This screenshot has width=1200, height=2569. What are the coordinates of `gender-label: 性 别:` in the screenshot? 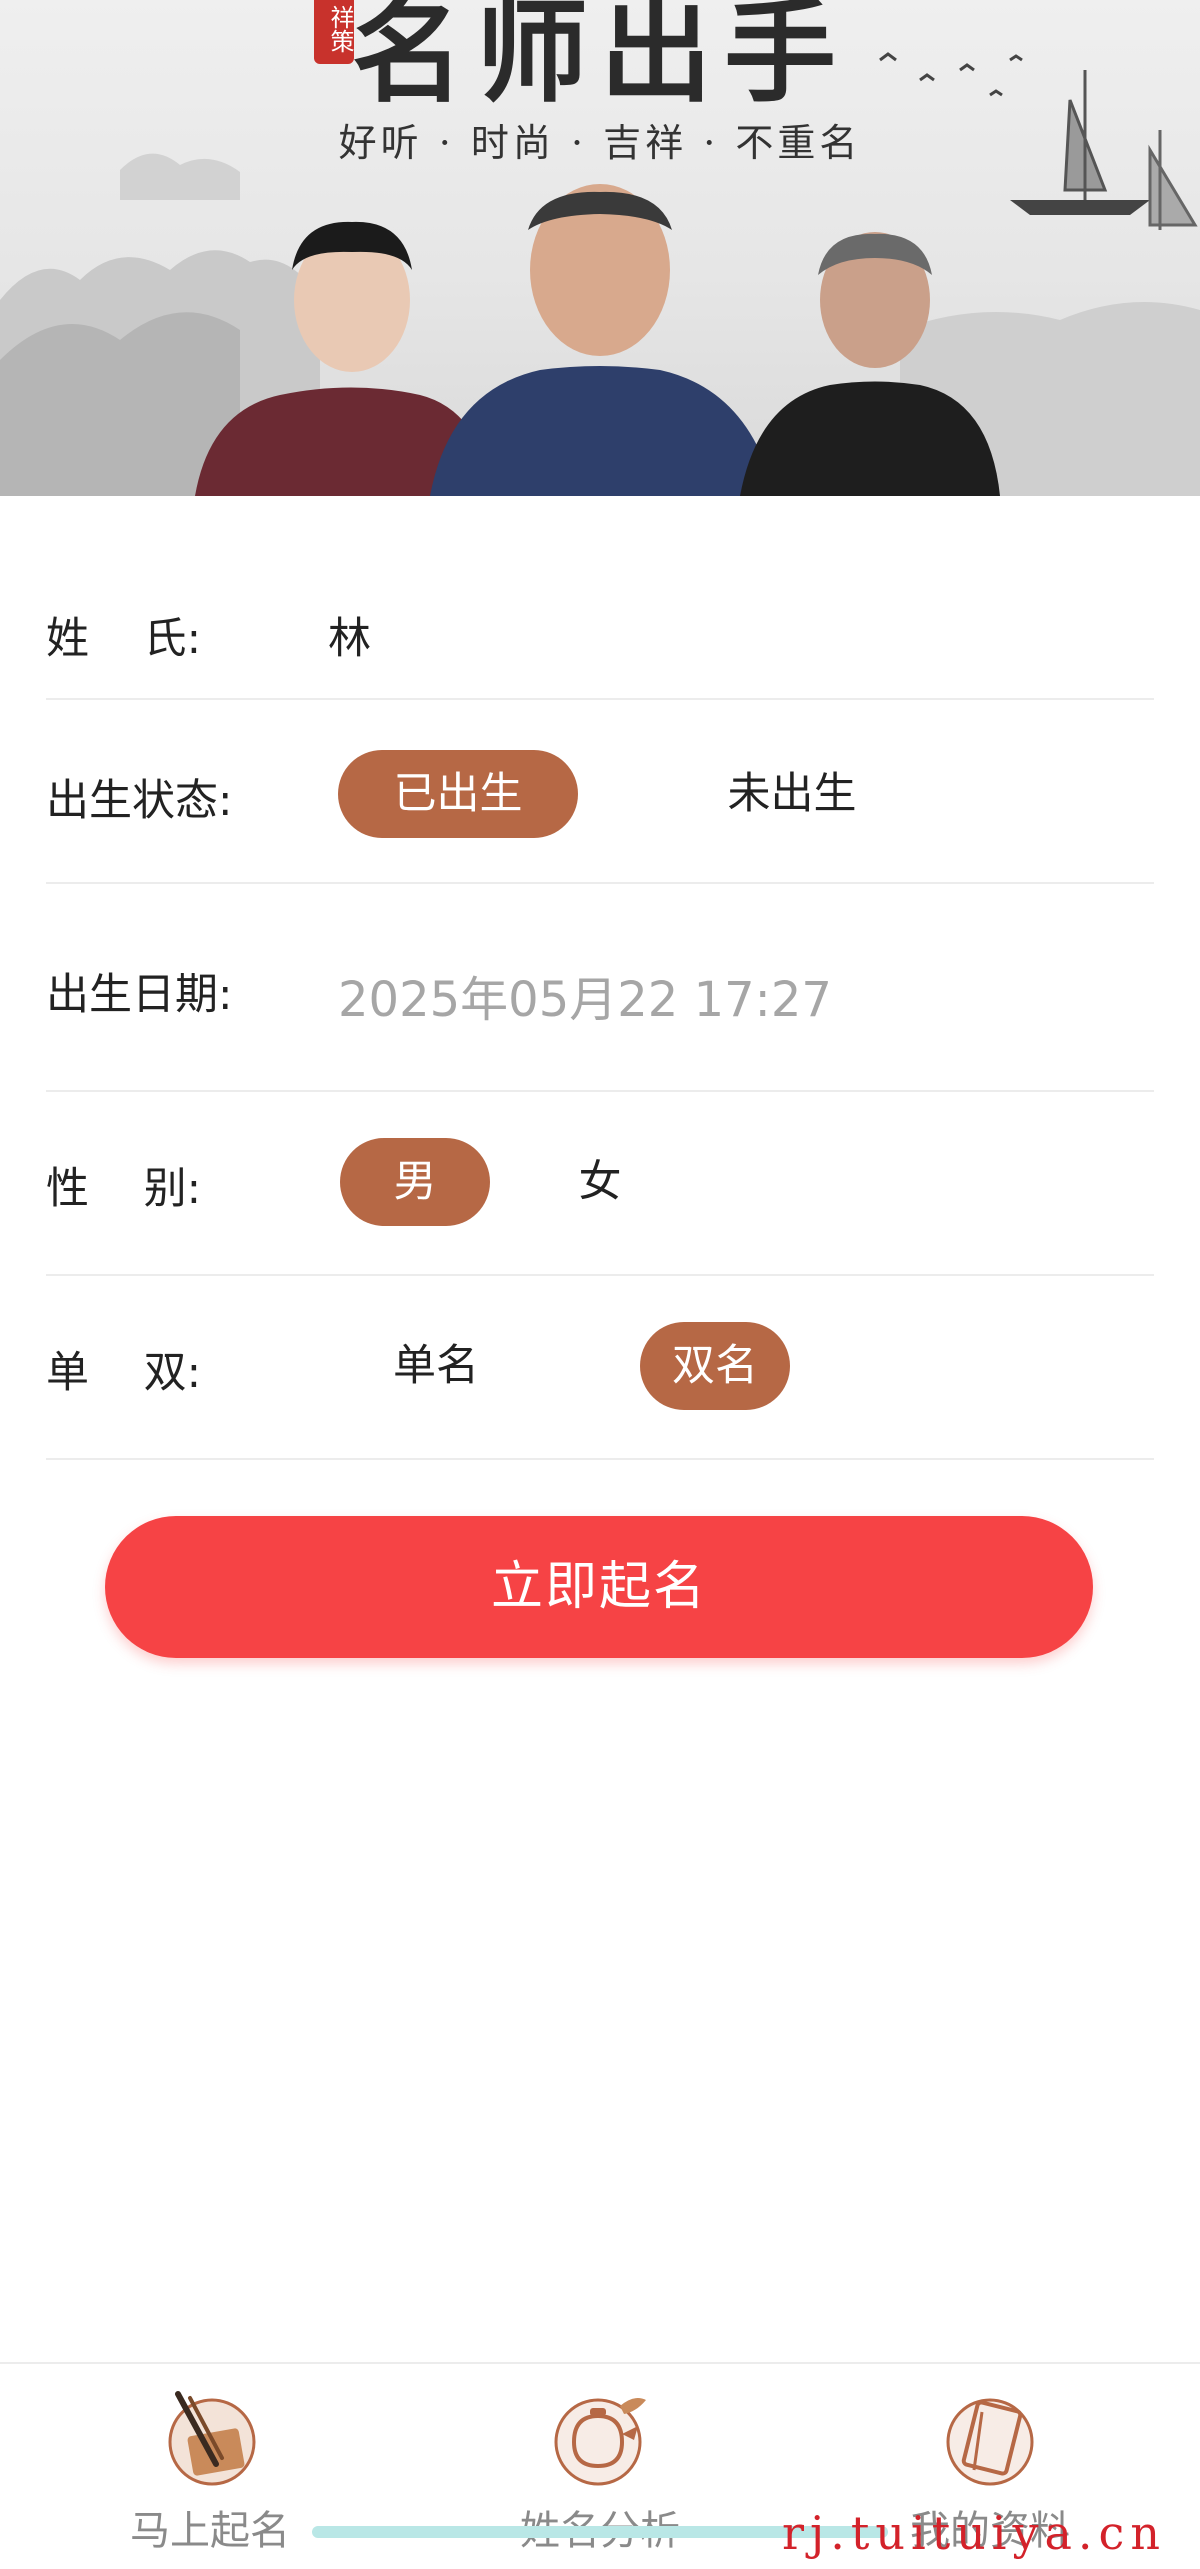 It's located at (124, 1189).